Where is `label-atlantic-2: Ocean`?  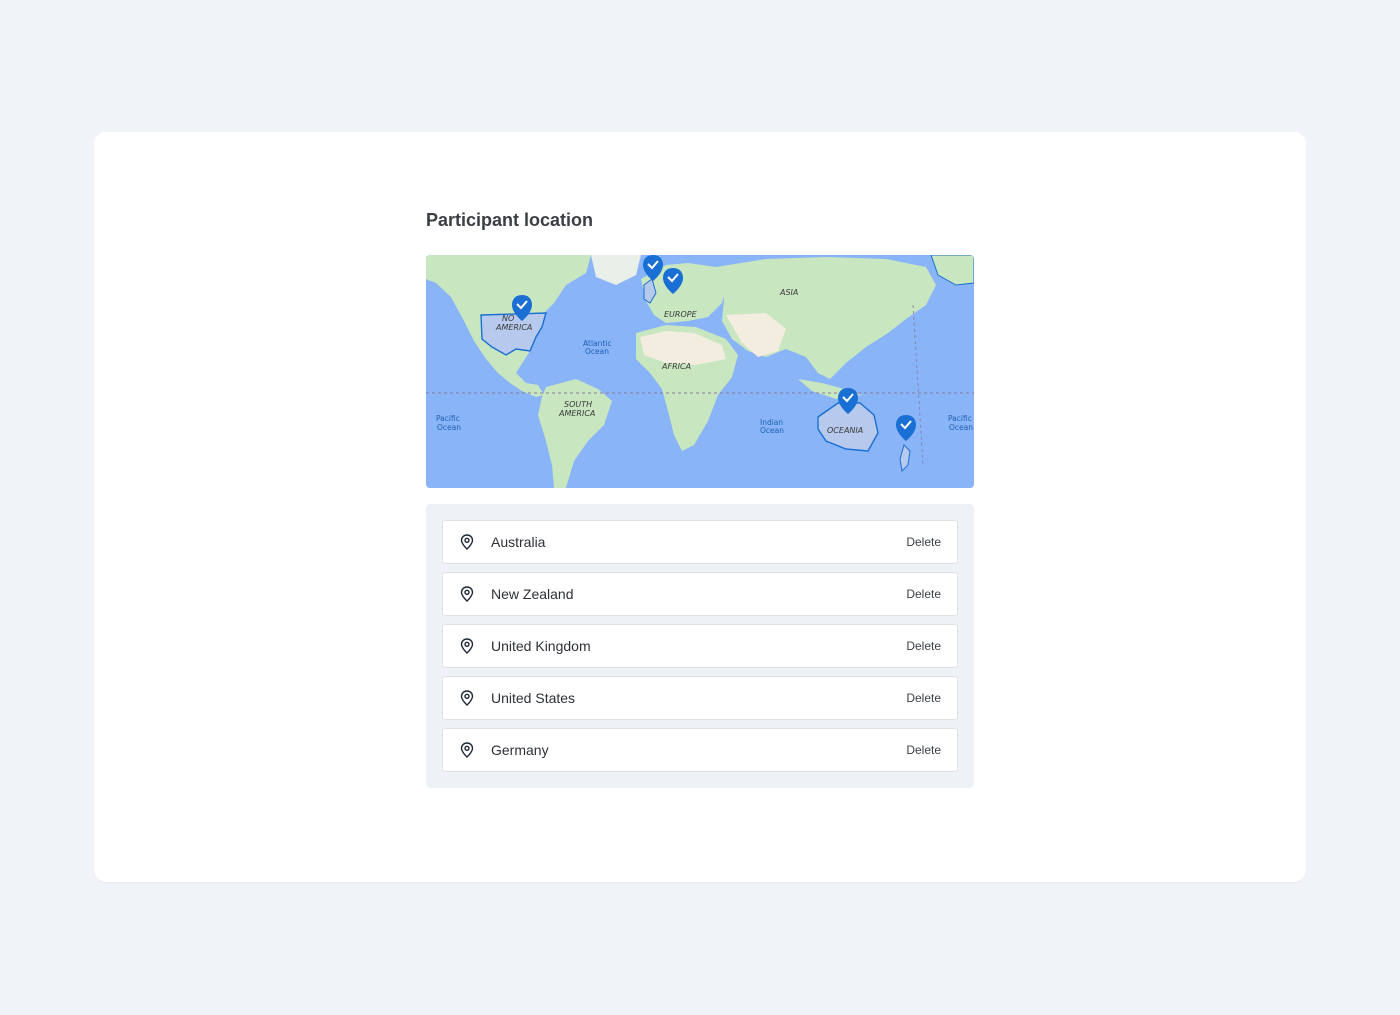 label-atlantic-2: Ocean is located at coordinates (597, 351).